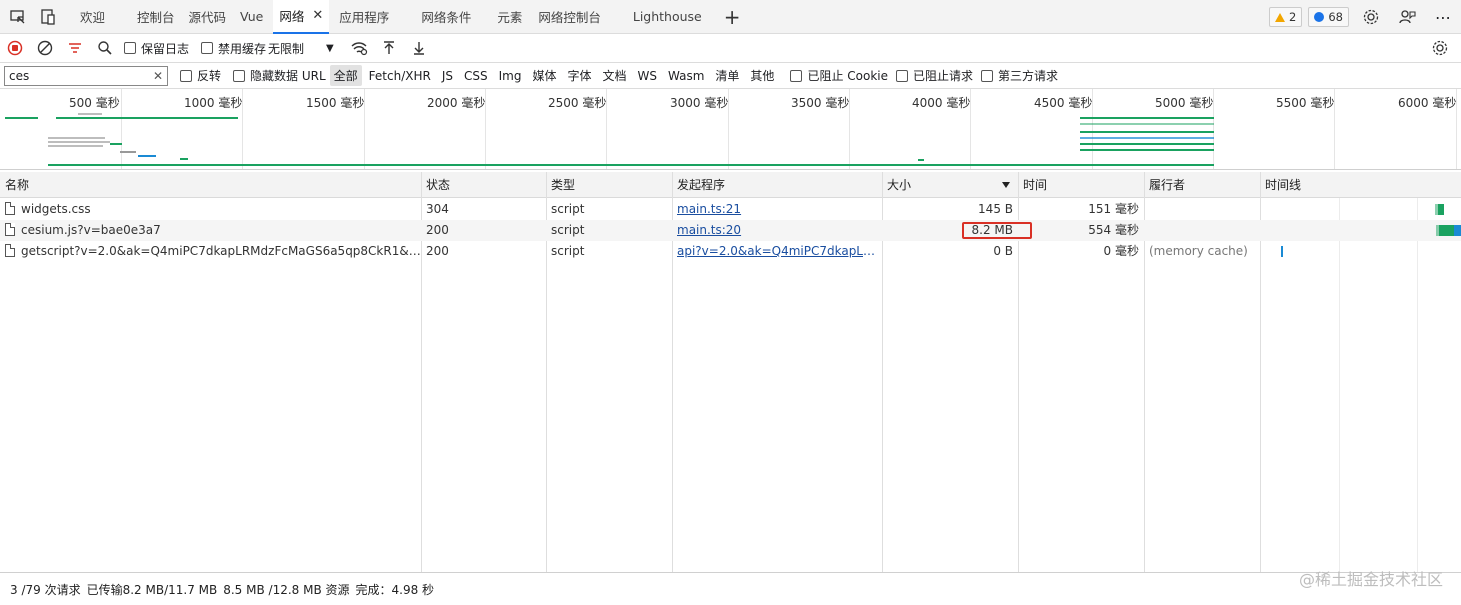 This screenshot has width=1461, height=605. What do you see at coordinates (419, 48) in the screenshot?
I see `export-har-icon` at bounding box center [419, 48].